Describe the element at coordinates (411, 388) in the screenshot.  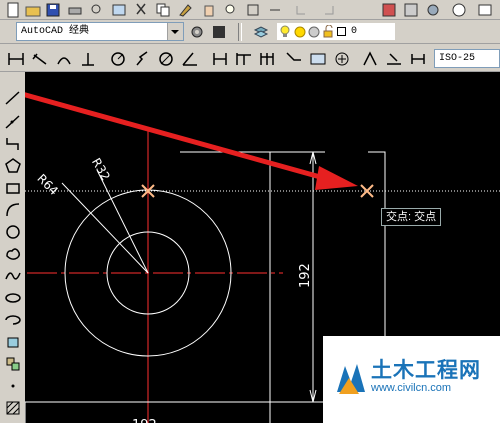
I see `watermark-url: www.civilcn.com` at that location.